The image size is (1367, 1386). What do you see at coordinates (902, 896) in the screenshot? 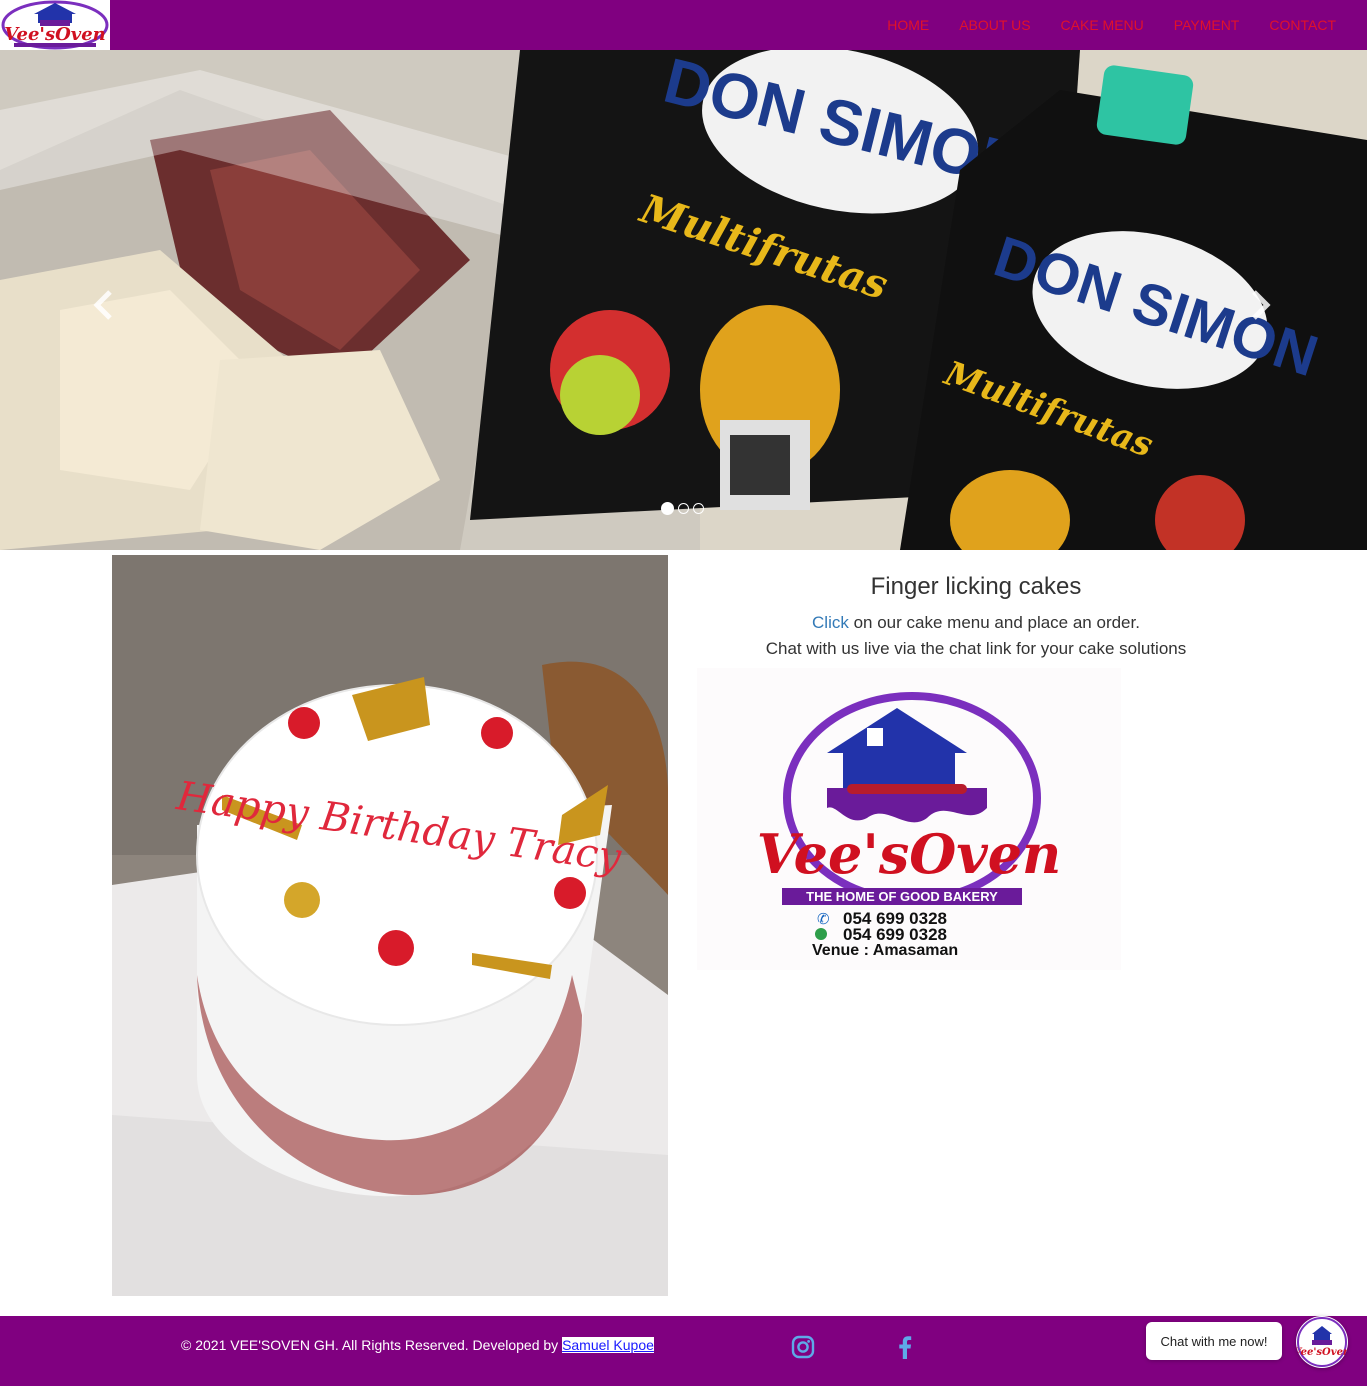
I see `logo-tagline: THE HOME OF GOOD BAKERY` at bounding box center [902, 896].